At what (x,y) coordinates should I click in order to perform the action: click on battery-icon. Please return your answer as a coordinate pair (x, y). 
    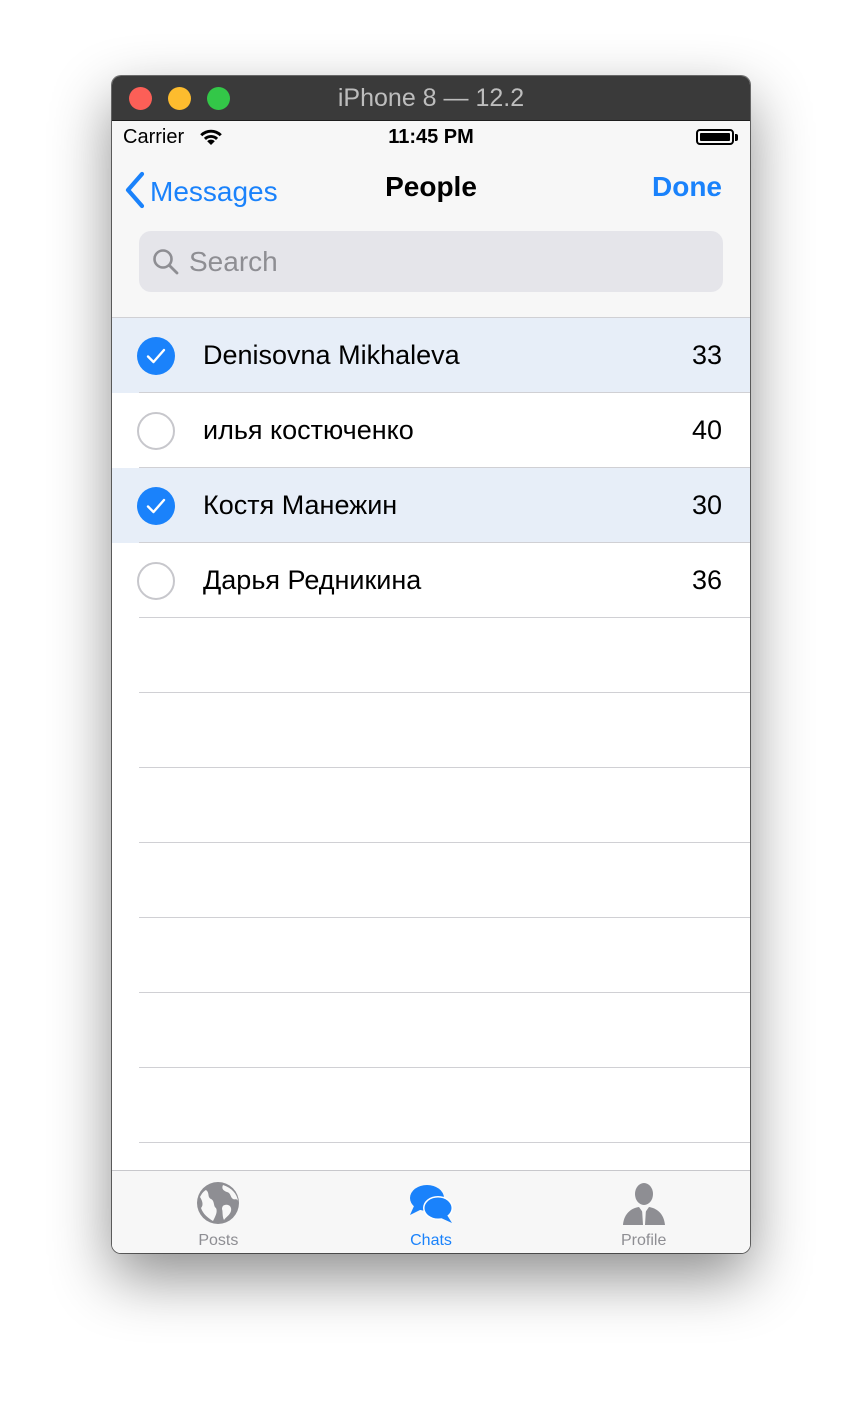
    Looking at the image, I should click on (715, 137).